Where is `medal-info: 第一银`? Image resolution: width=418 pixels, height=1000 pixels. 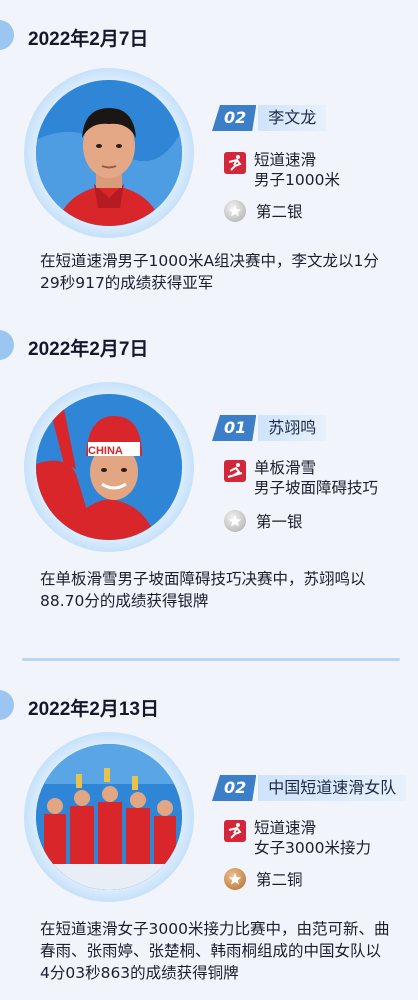
medal-info: 第一银 is located at coordinates (263, 521).